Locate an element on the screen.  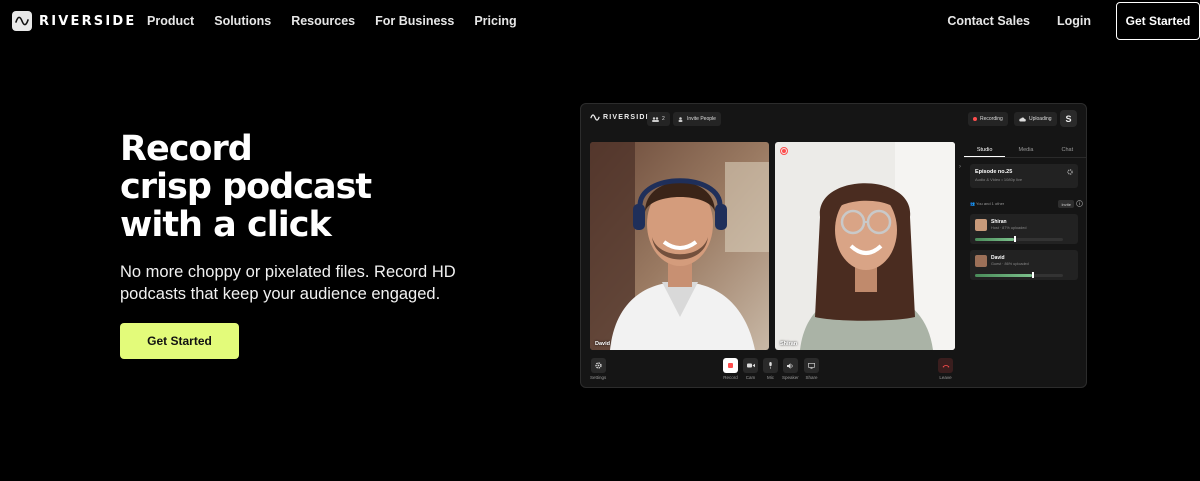
people-small-icon: 👥 is located at coordinates (972, 203).